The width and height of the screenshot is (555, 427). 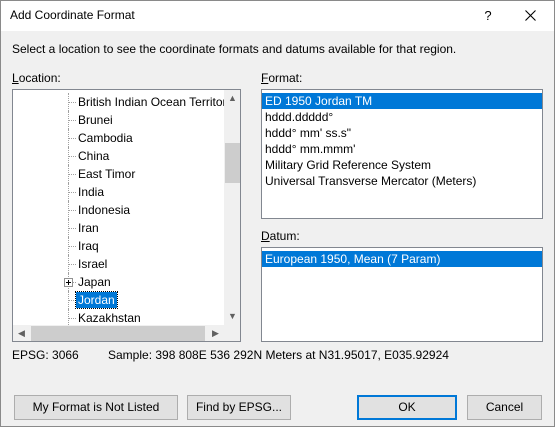 I want to click on location-tree-item-label: Iraq, so click(x=88, y=246).